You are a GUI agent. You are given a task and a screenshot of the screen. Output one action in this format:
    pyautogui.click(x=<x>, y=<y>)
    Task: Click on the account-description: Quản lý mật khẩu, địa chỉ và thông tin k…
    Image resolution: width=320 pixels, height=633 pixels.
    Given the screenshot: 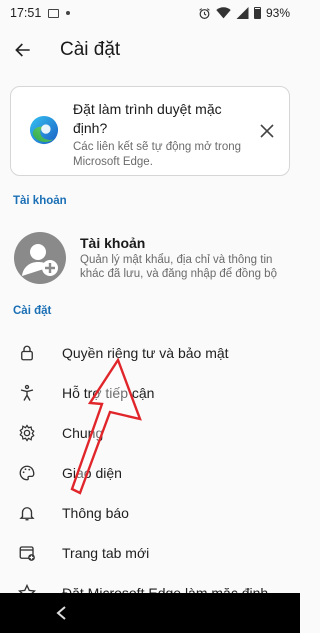 What is the action you would take?
    pyautogui.click(x=178, y=267)
    